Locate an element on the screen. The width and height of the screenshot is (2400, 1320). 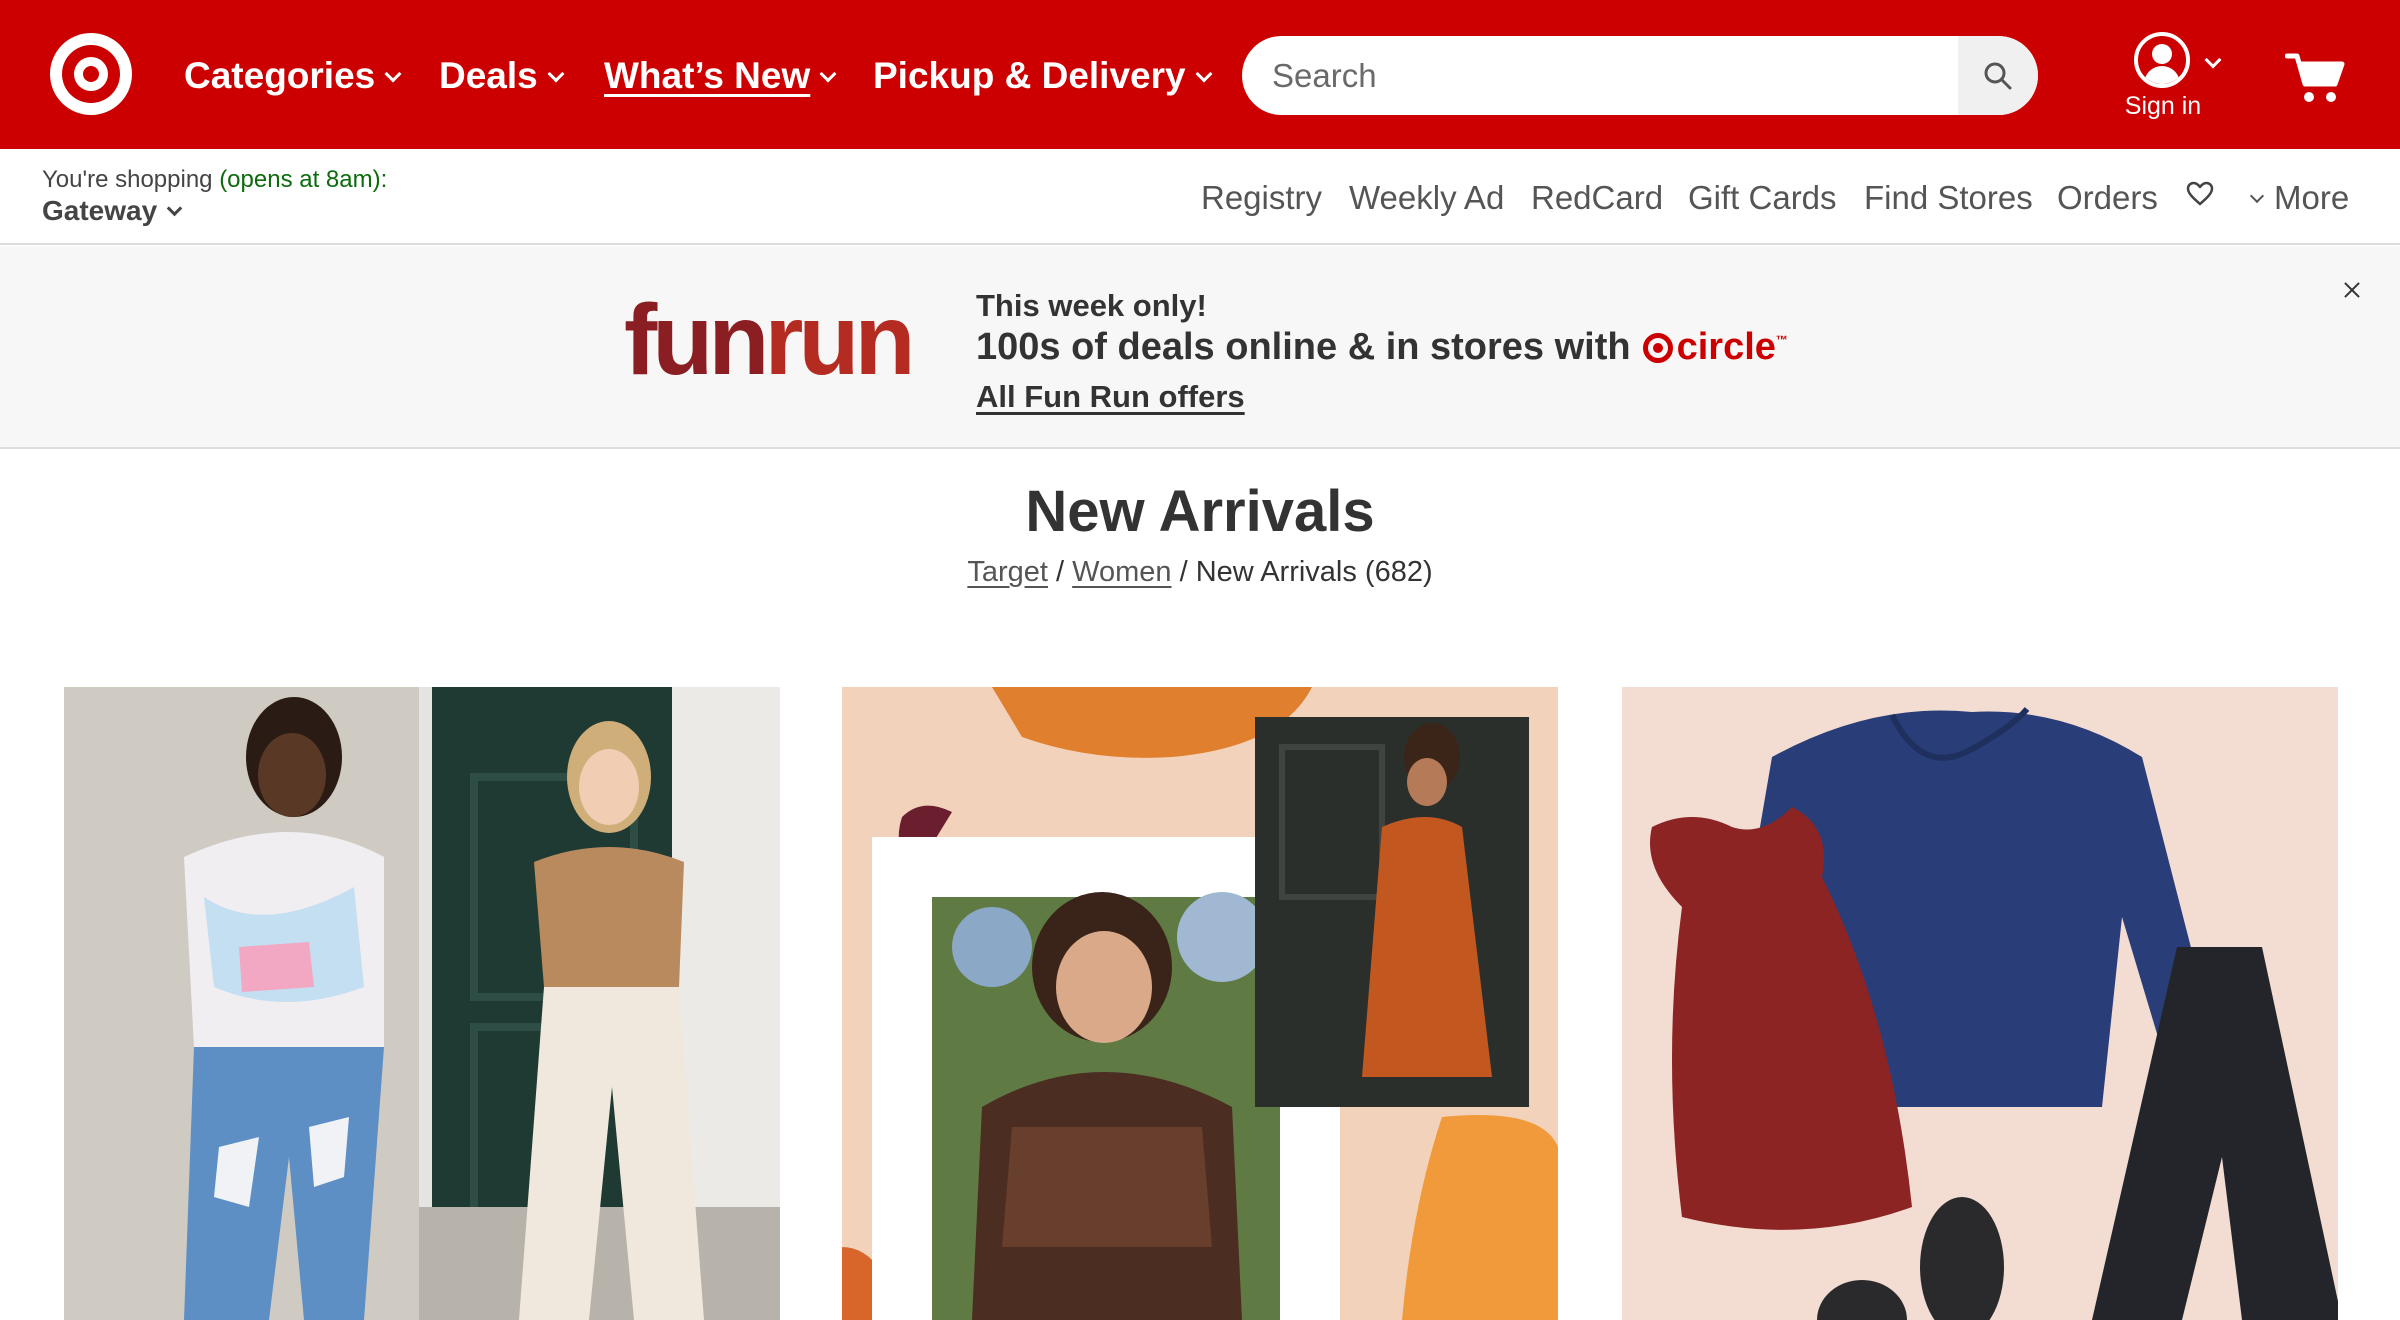
logo-gap is located at coordinates (91, 74).